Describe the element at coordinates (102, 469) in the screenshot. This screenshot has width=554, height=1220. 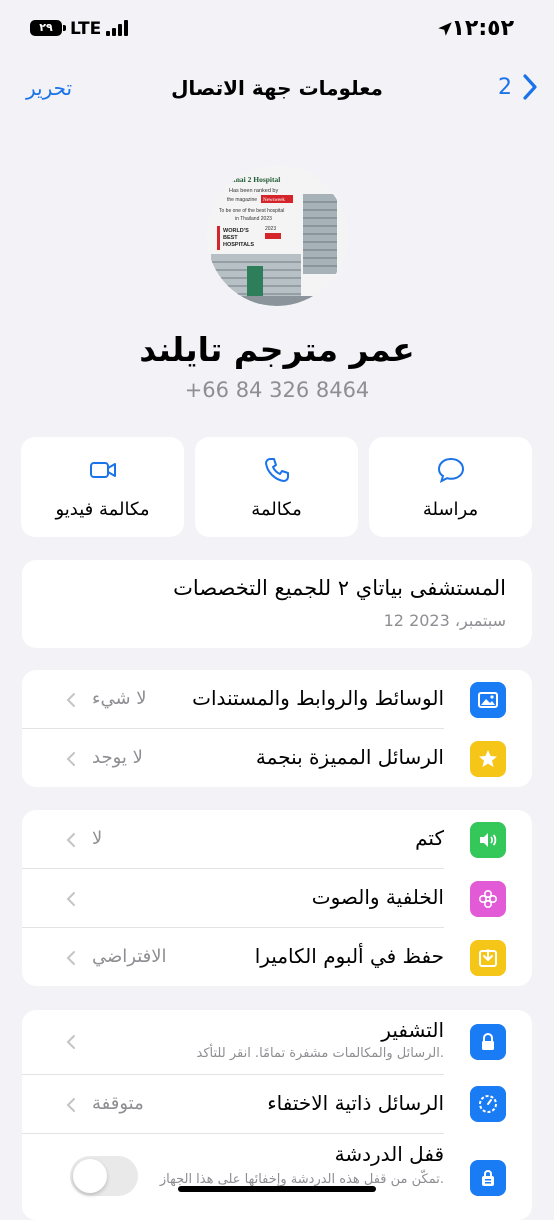
I see `video-camera-icon` at that location.